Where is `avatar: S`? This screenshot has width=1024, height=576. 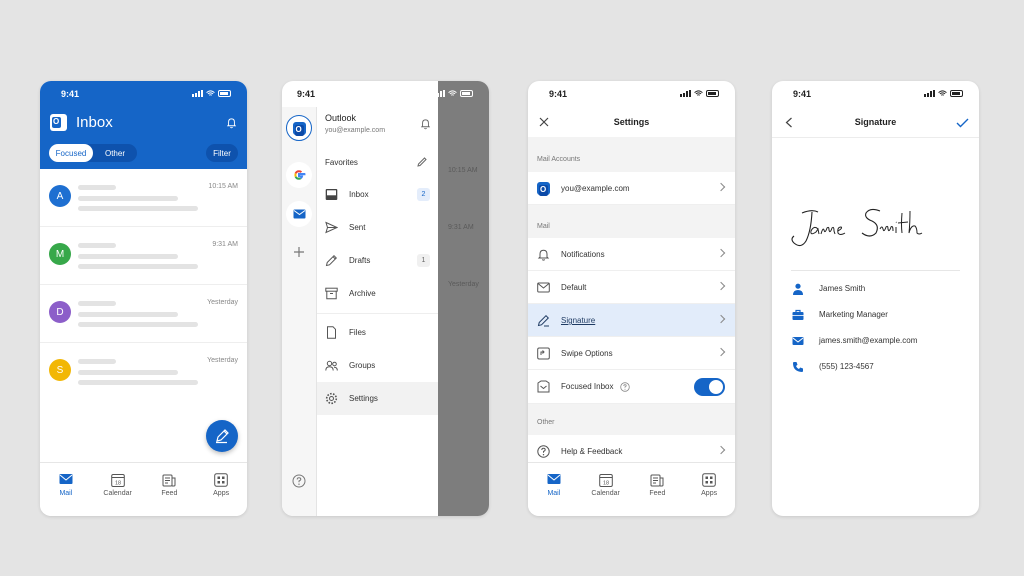 avatar: S is located at coordinates (60, 370).